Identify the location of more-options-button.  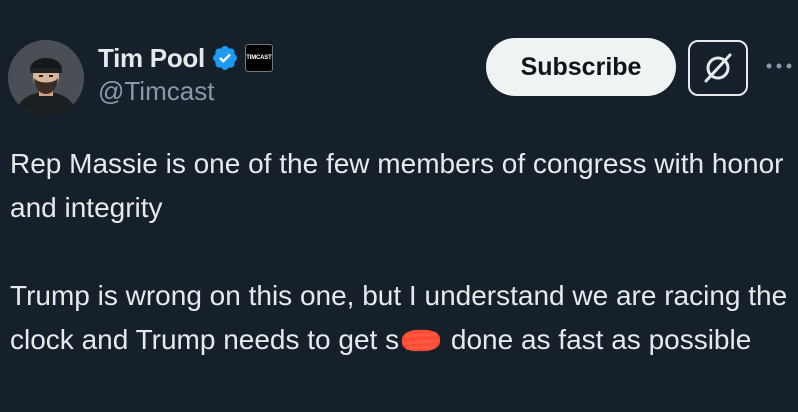
(779, 66).